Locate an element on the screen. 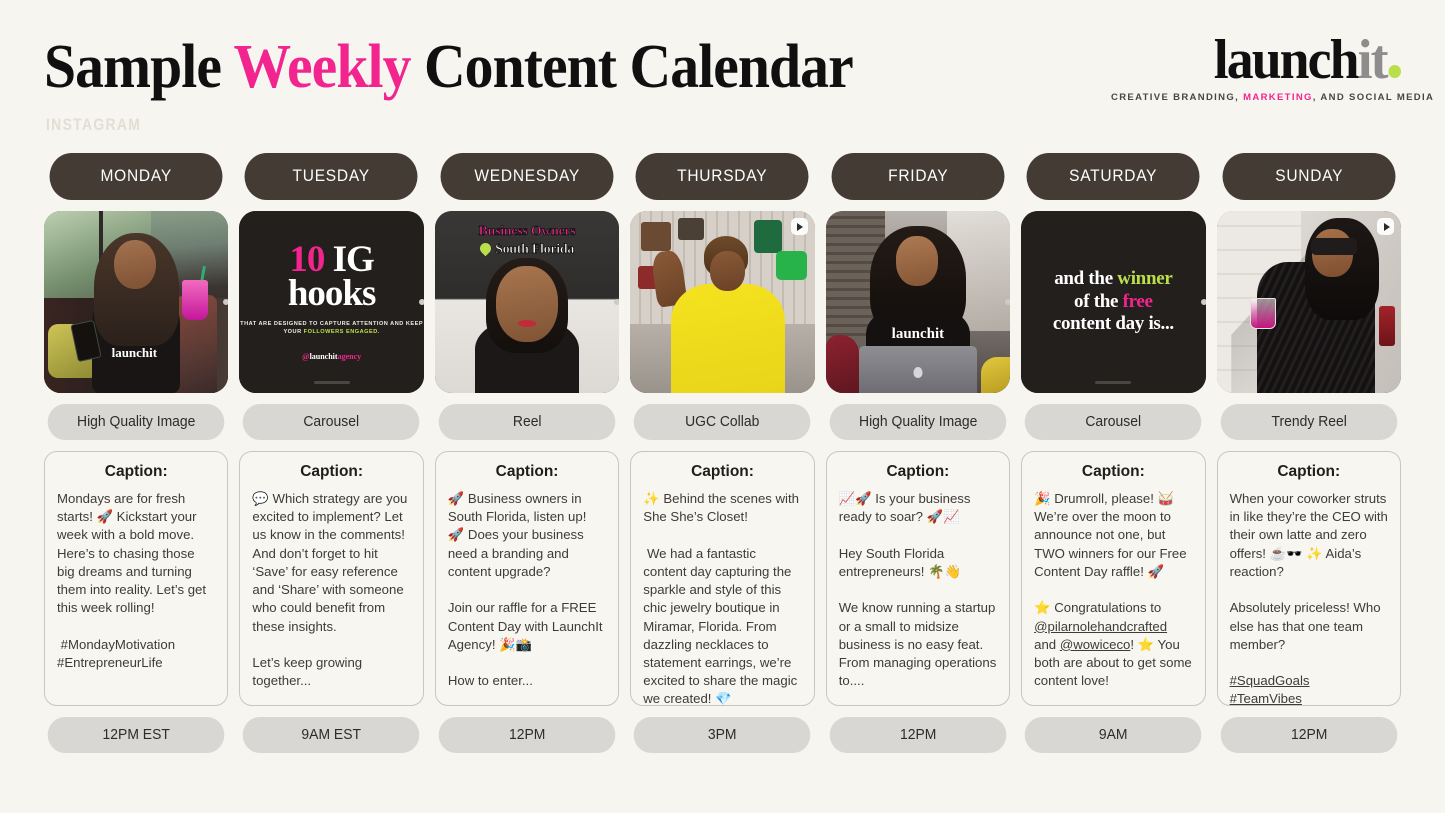 The height and width of the screenshot is (813, 1445). content-type-monday: High Quality Image is located at coordinates (136, 422).